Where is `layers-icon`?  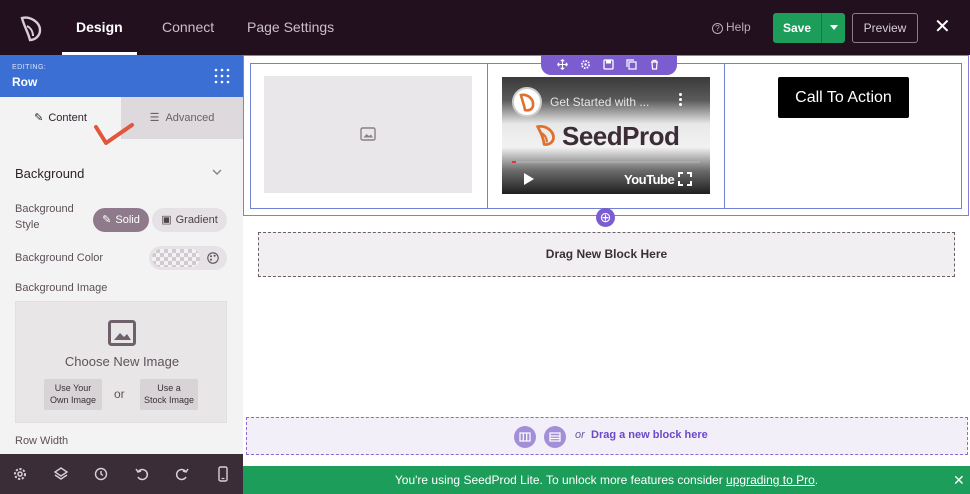 layers-icon is located at coordinates (61, 474).